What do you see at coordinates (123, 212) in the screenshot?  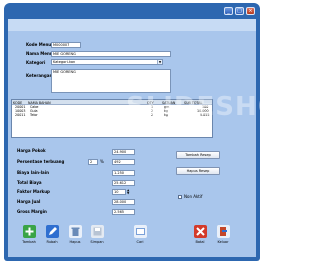 I see `gross-margin-field: 2.565` at bounding box center [123, 212].